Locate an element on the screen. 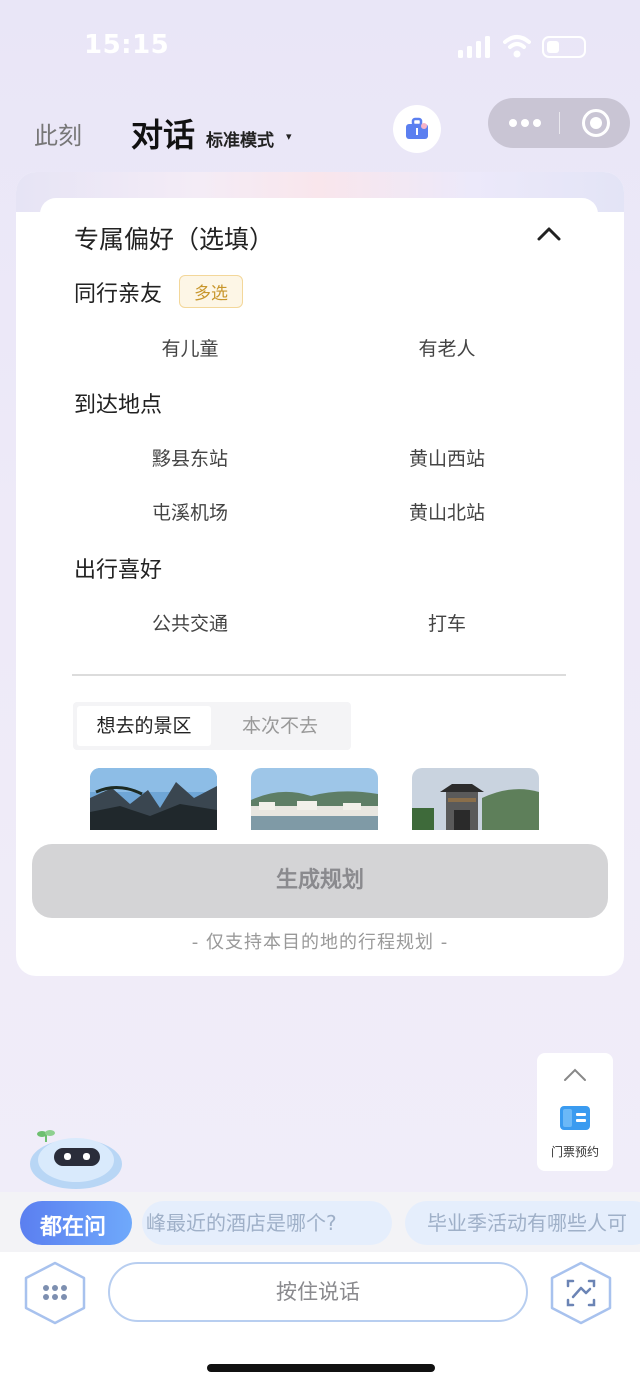 The width and height of the screenshot is (640, 1387). luggage-button is located at coordinates (417, 129).